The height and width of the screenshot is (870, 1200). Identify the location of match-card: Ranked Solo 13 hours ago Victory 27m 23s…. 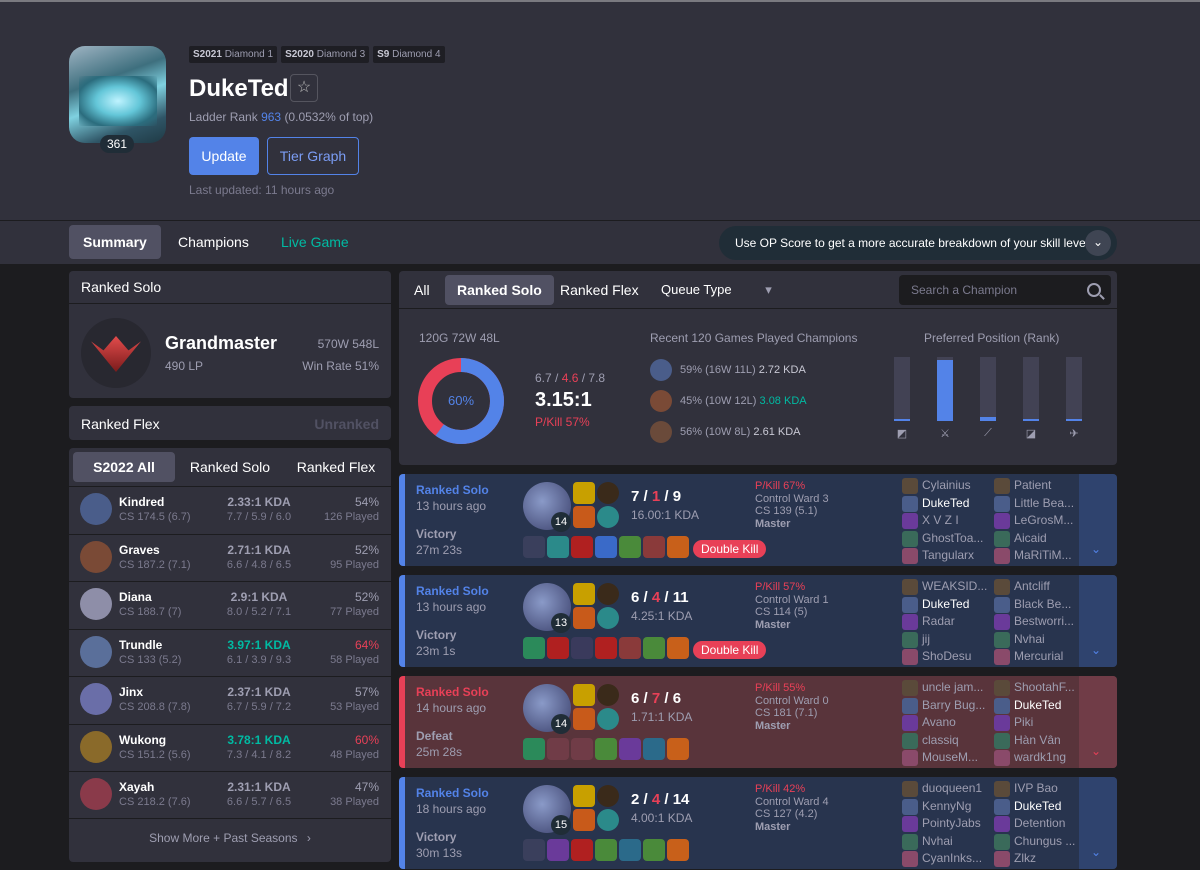
(758, 520).